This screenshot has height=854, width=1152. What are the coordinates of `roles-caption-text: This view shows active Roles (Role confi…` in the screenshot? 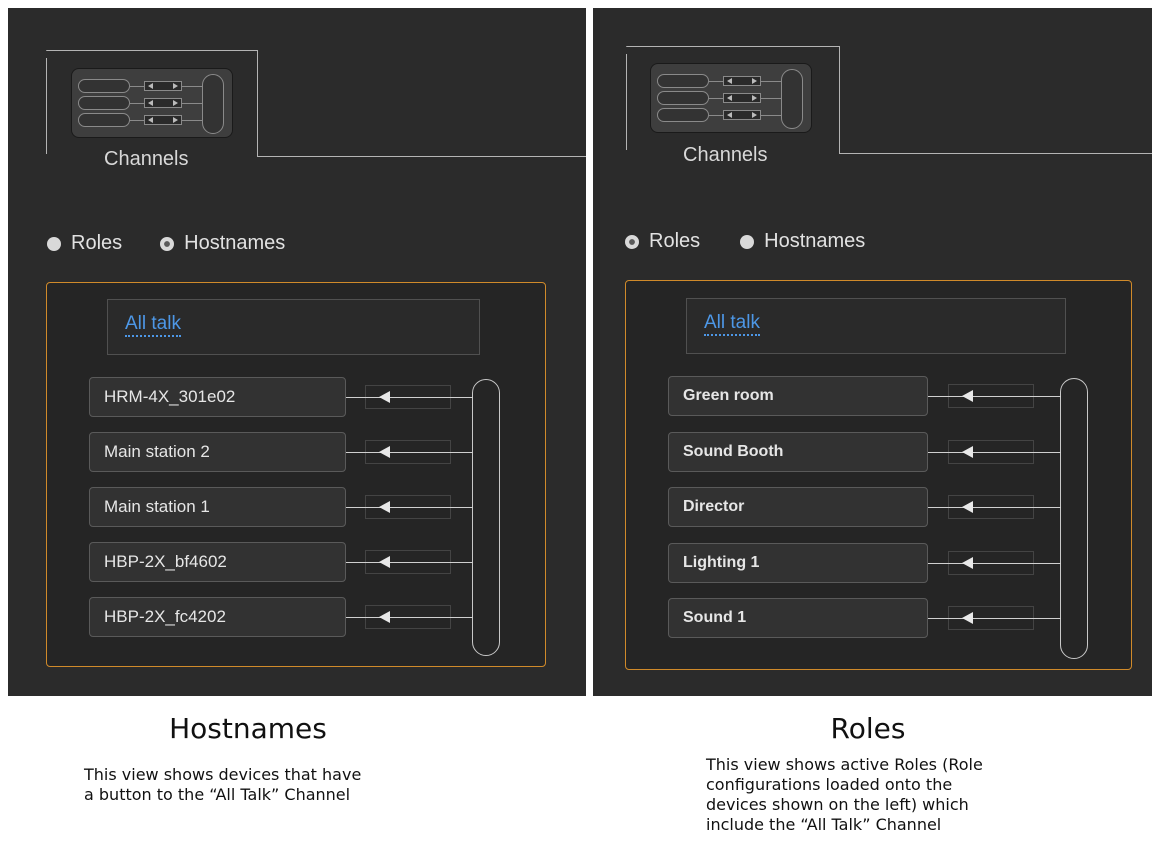 It's located at (844, 794).